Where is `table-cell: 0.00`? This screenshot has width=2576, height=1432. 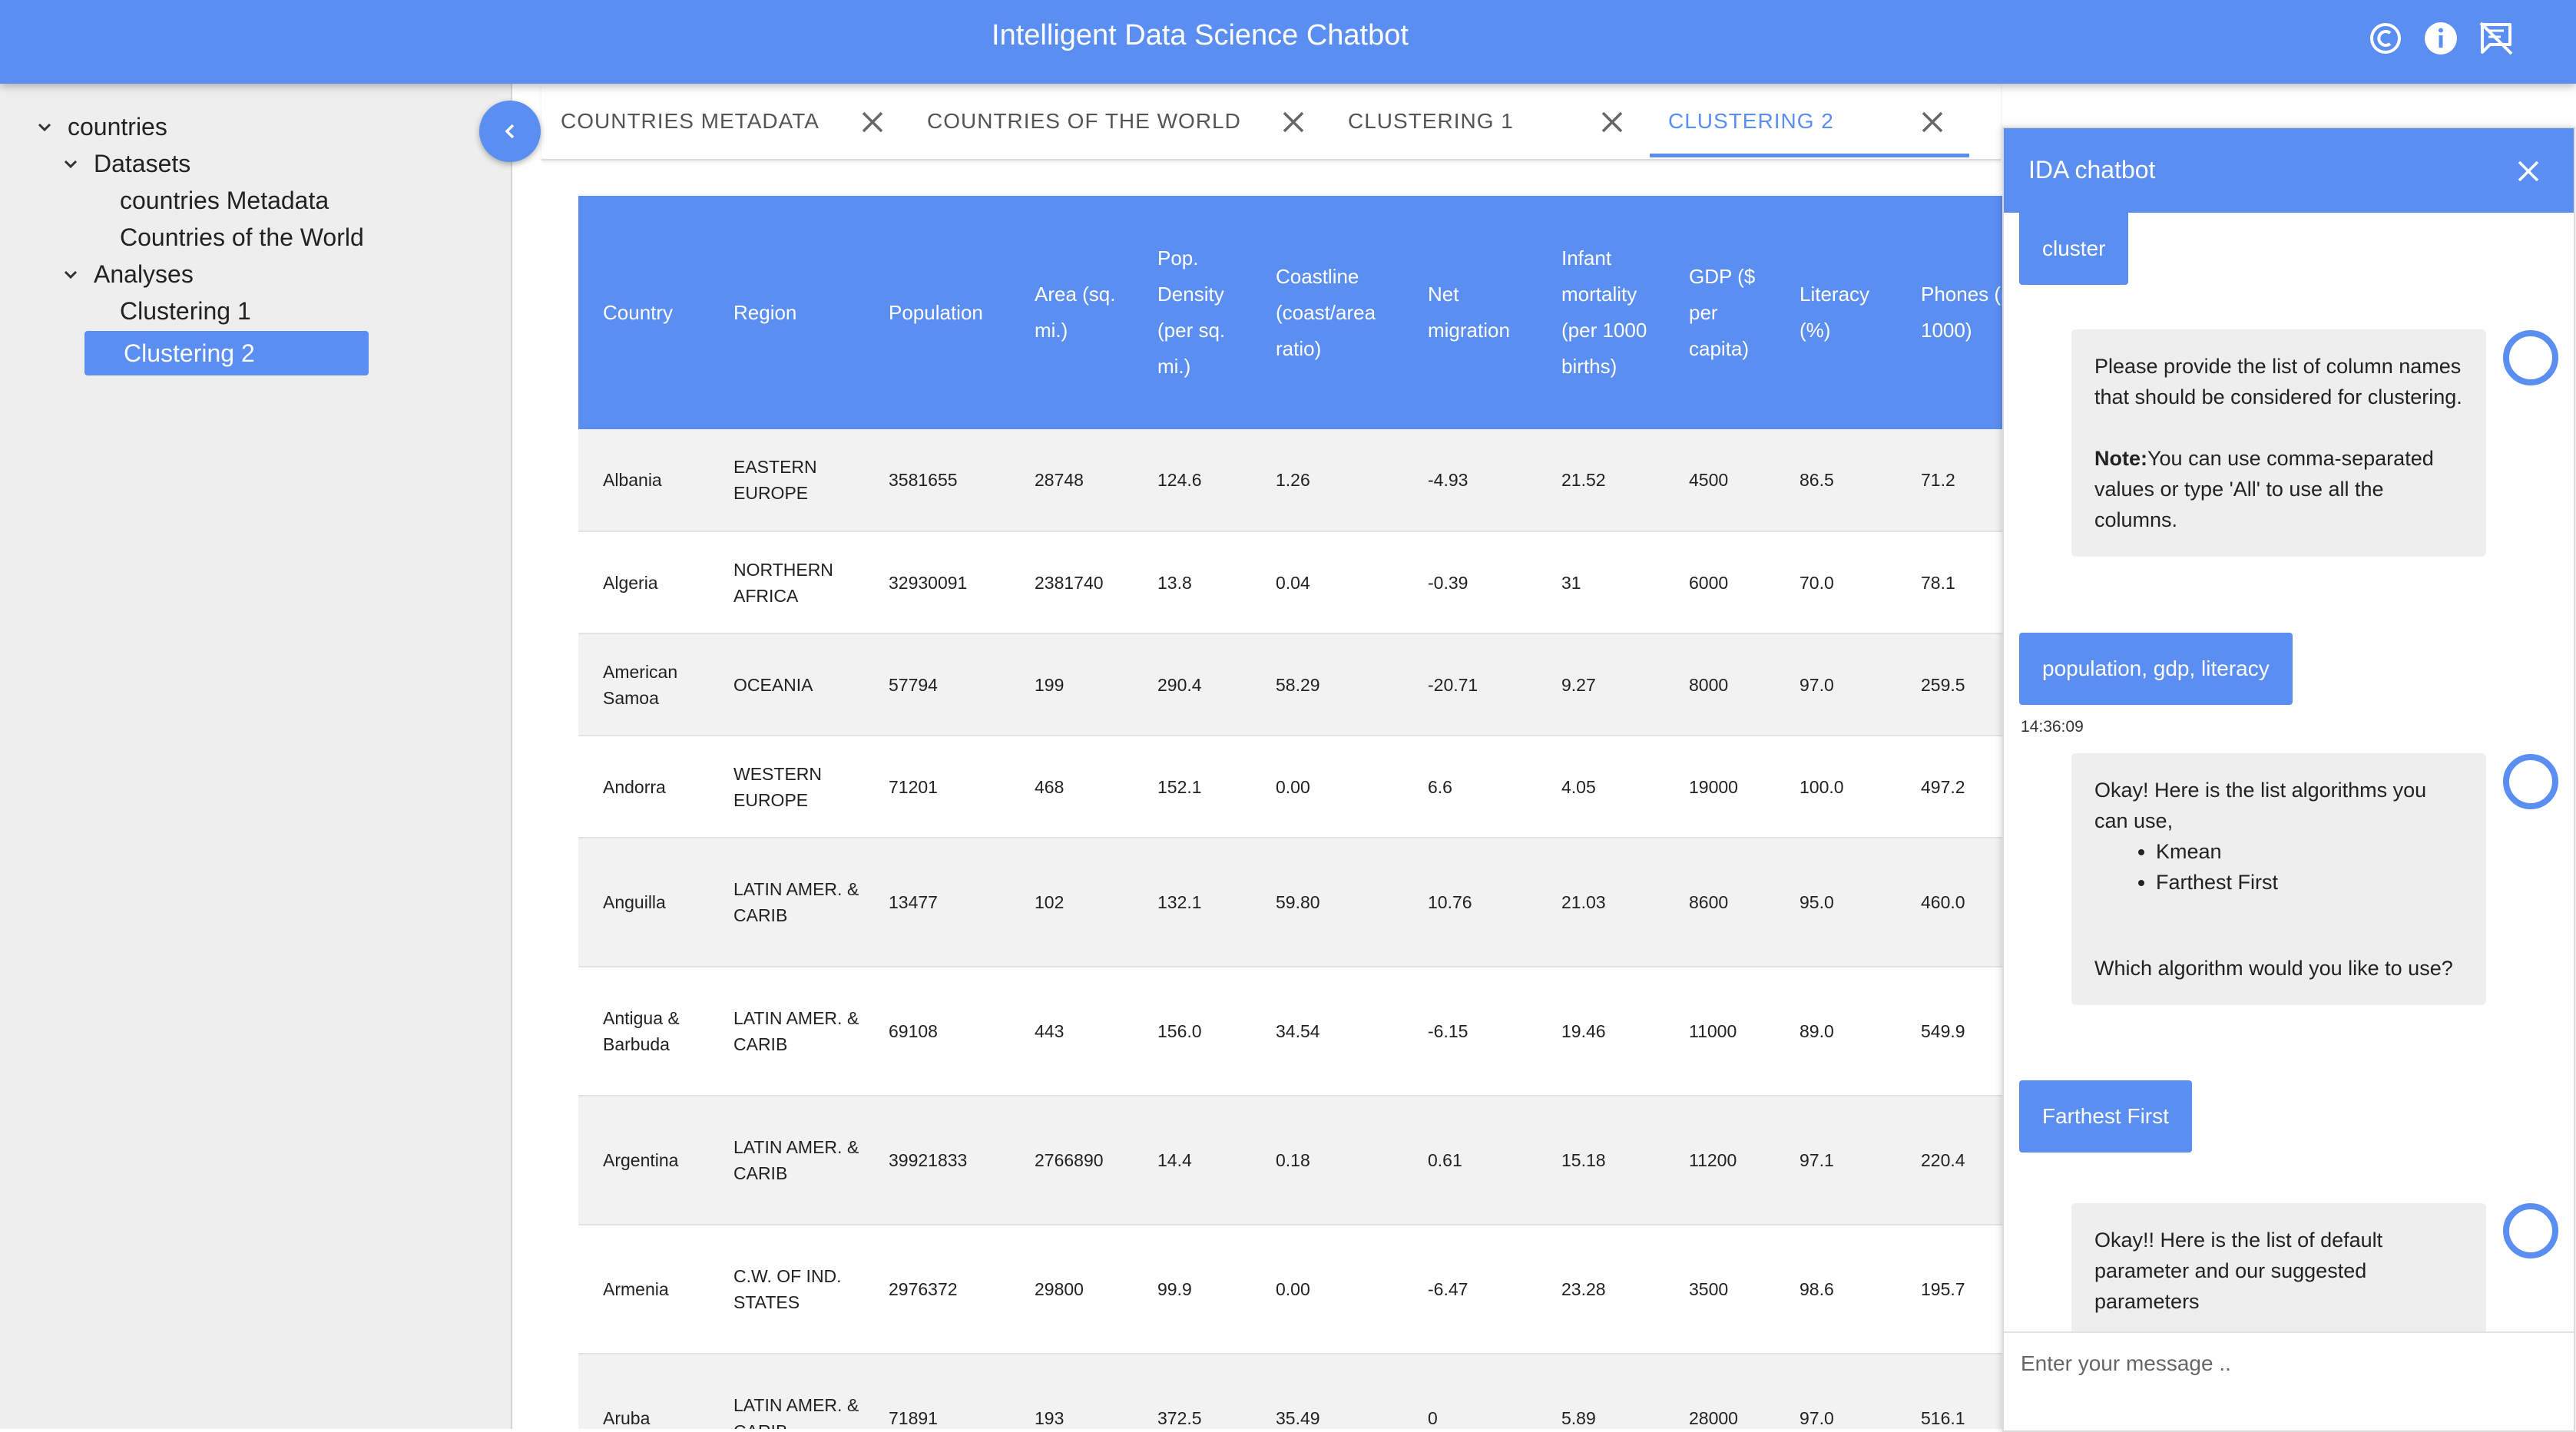 table-cell: 0.00 is located at coordinates (1327, 787).